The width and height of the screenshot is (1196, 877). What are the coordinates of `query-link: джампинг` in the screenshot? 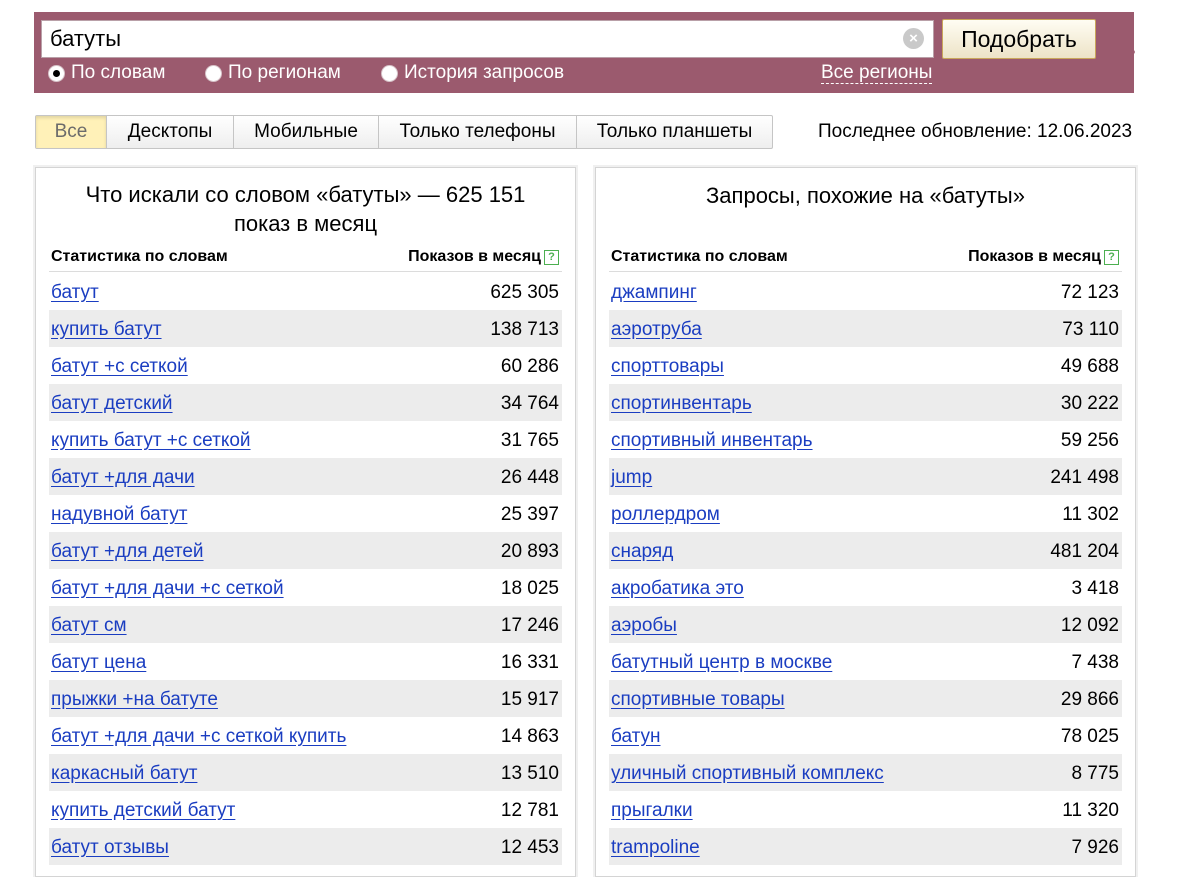 It's located at (654, 293).